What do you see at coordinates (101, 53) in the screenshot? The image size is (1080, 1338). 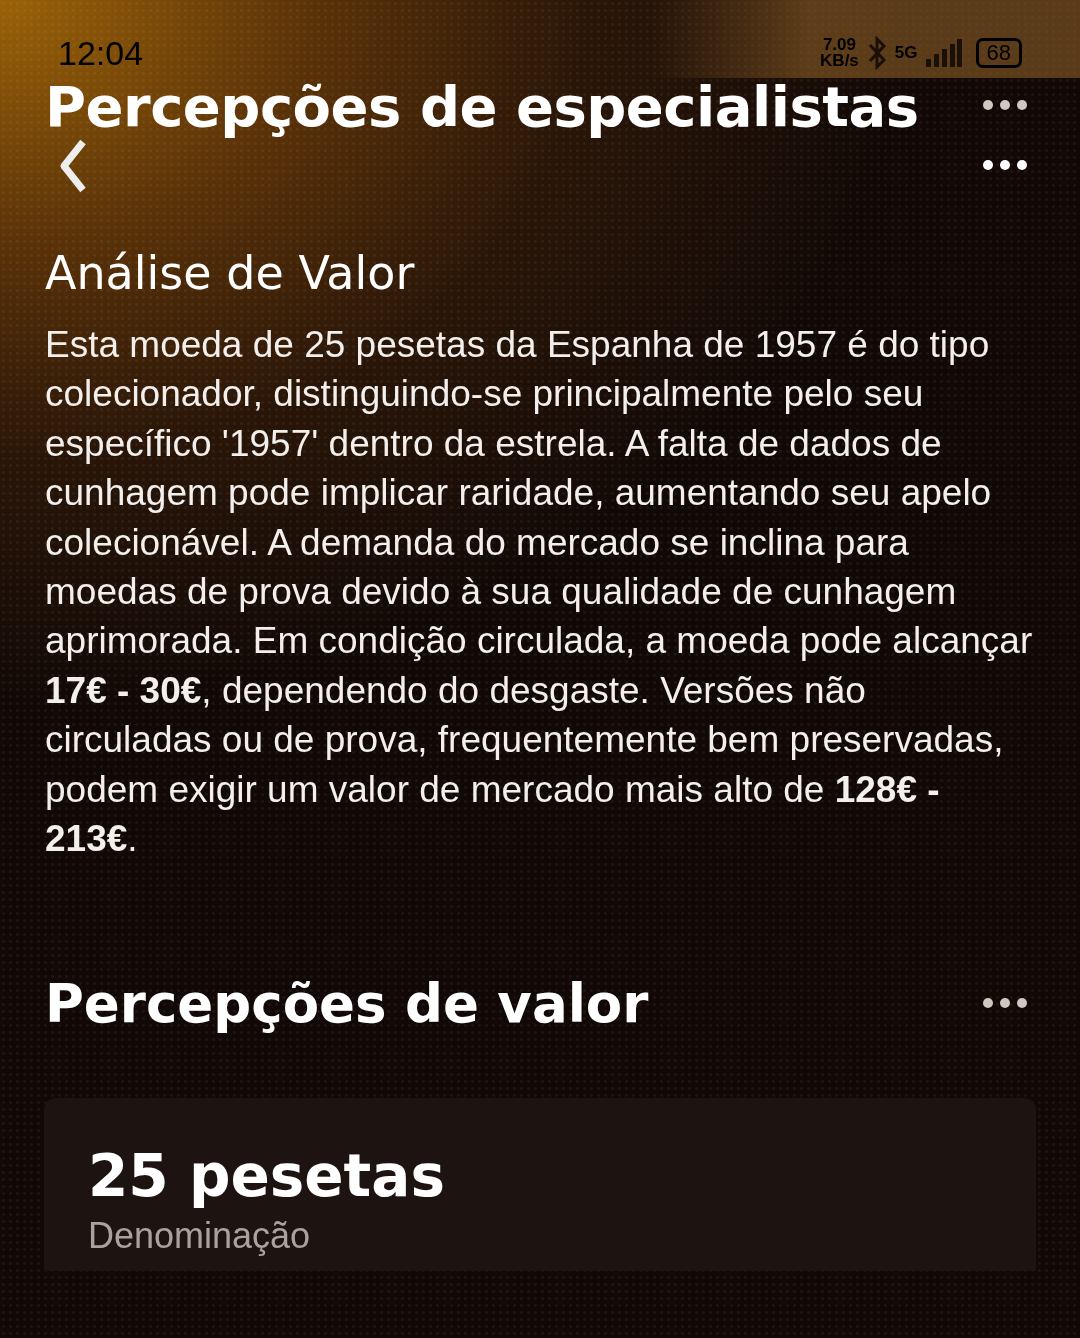 I see `clock-time: 12:04` at bounding box center [101, 53].